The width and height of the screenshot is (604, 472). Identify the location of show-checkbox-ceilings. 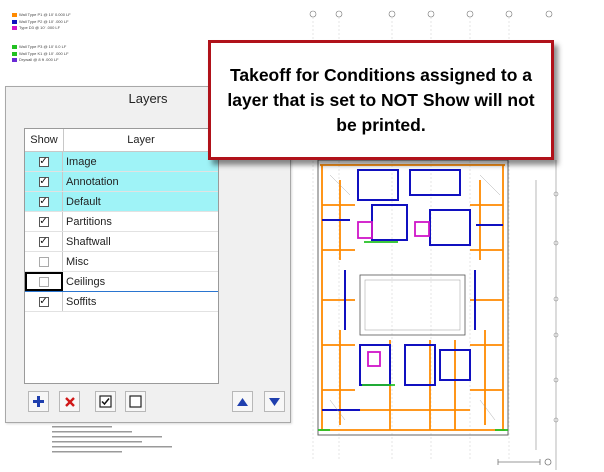
(43, 281).